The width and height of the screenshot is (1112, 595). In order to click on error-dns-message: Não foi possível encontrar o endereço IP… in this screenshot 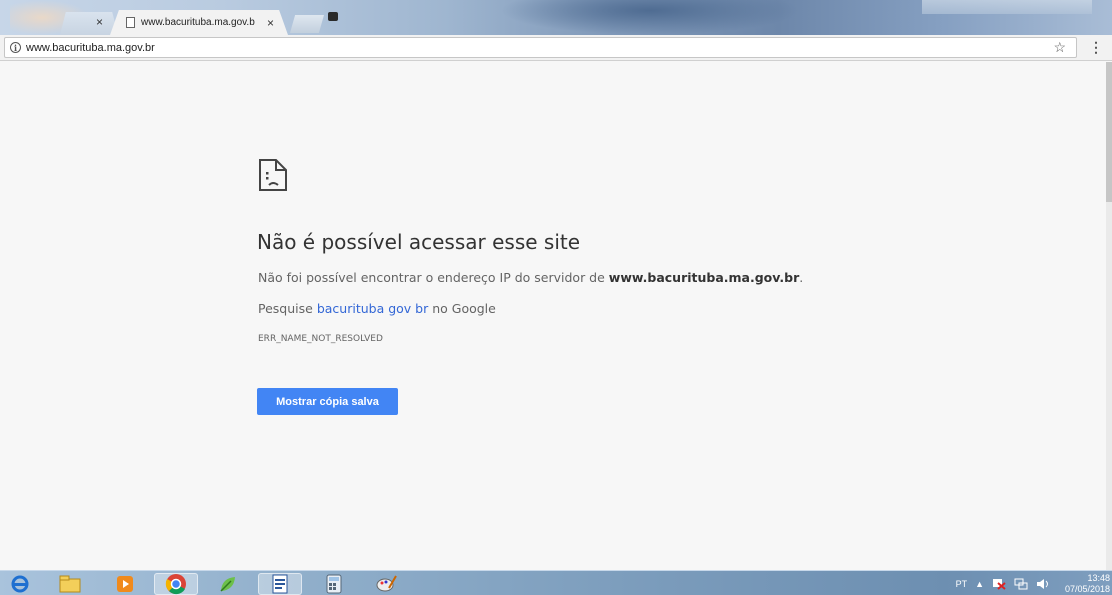, I will do `click(530, 277)`.